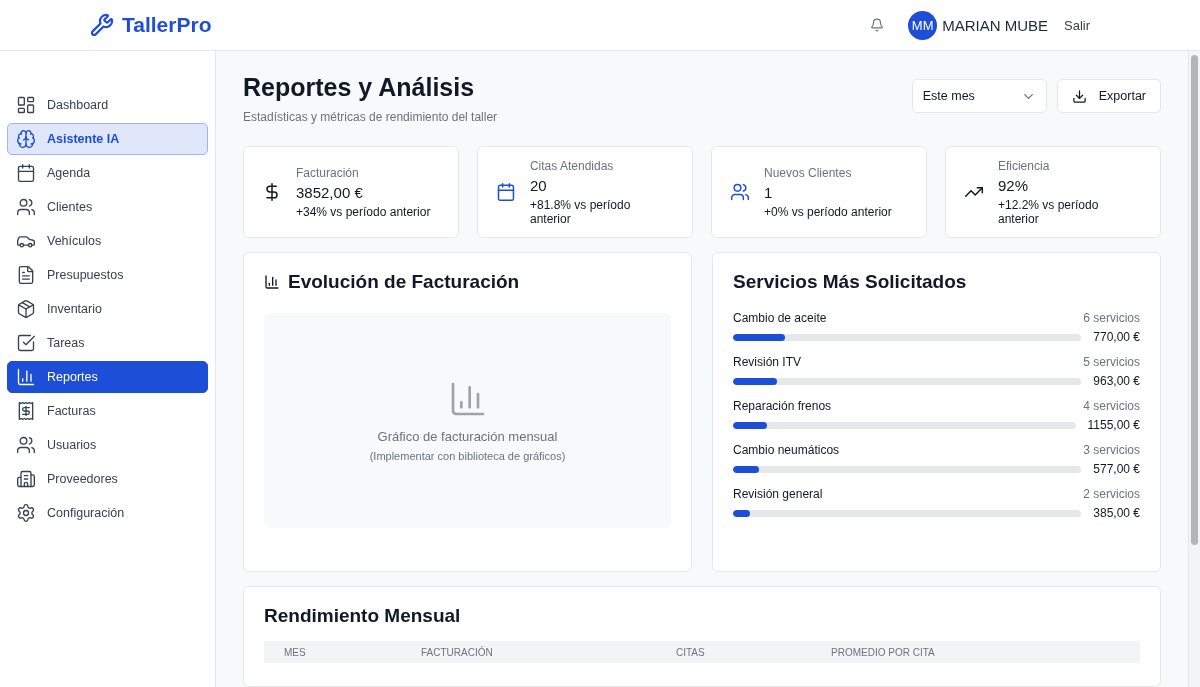  Describe the element at coordinates (780, 318) in the screenshot. I see `service-name: Cambio de aceite` at that location.